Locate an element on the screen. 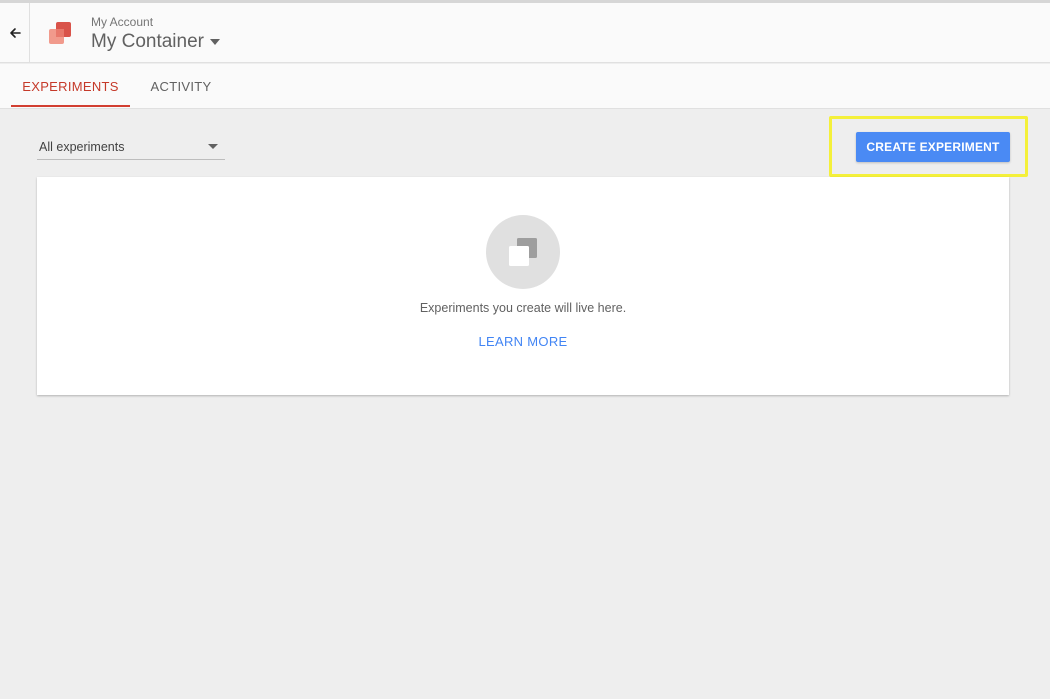 The width and height of the screenshot is (1050, 699). create-experiment-button: CREATE EXPERIMENT is located at coordinates (933, 147).